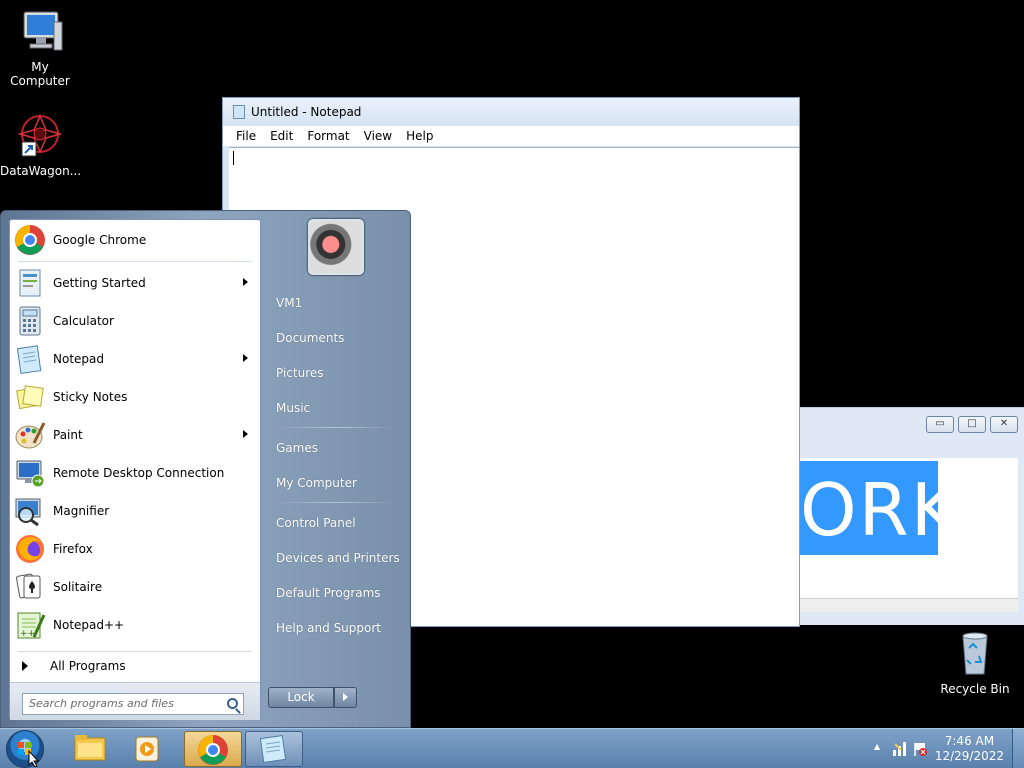  I want to click on lock-button: Lock, so click(301, 697).